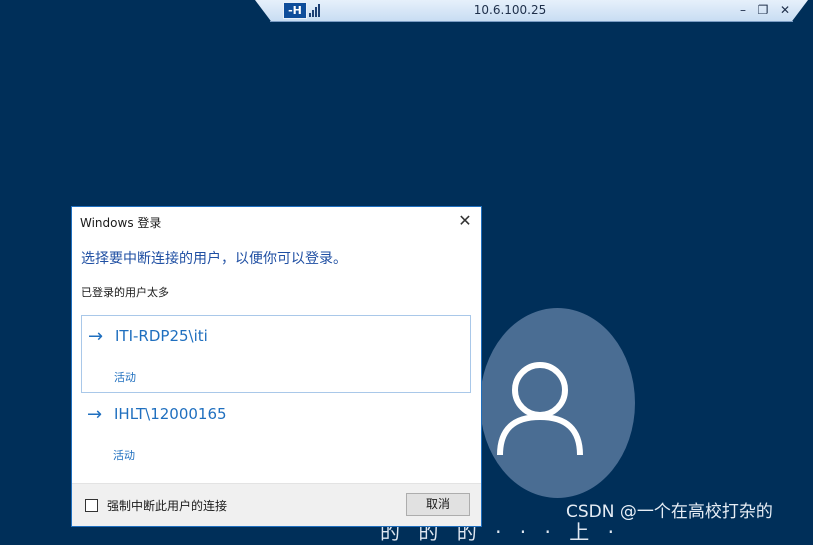 This screenshot has width=813, height=545. What do you see at coordinates (167, 505) in the screenshot?
I see `force-disconnect-label: 强制中断此用户的连接` at bounding box center [167, 505].